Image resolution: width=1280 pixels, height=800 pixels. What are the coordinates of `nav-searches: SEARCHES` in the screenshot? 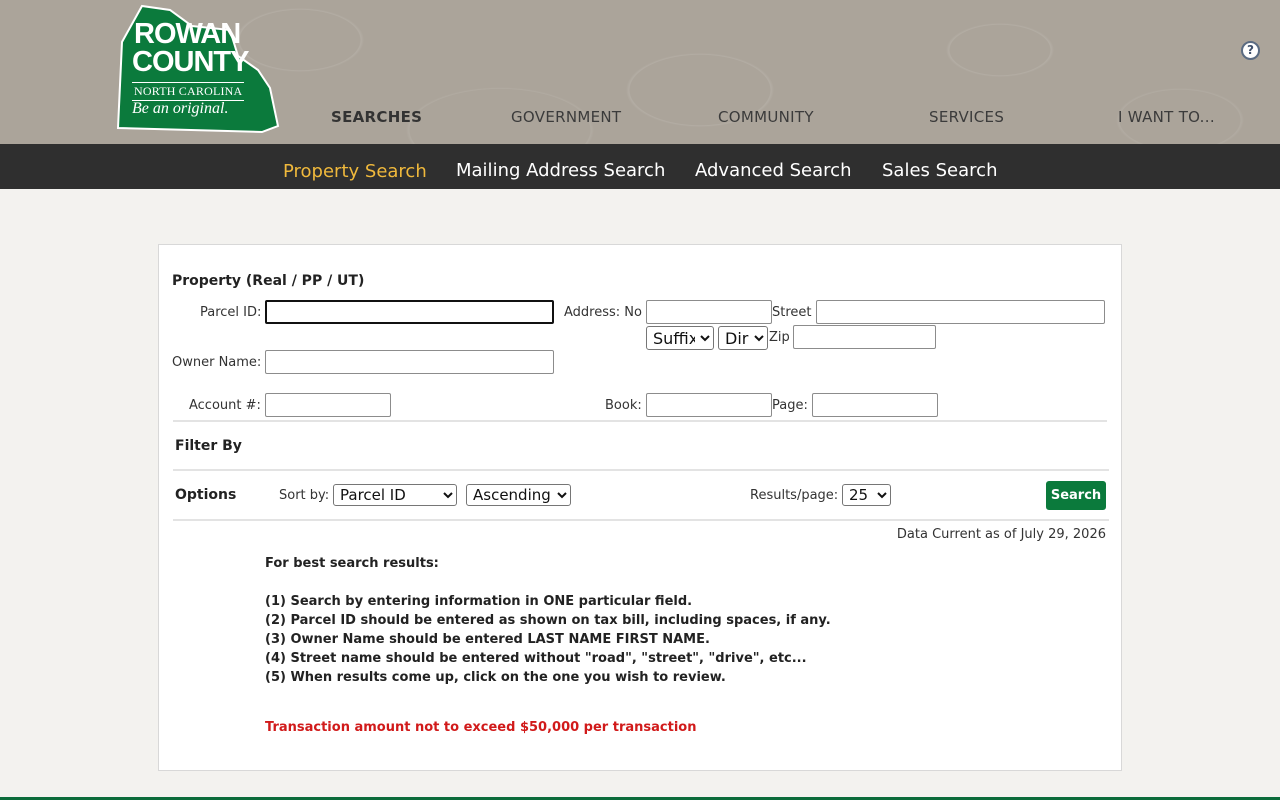 It's located at (376, 118).